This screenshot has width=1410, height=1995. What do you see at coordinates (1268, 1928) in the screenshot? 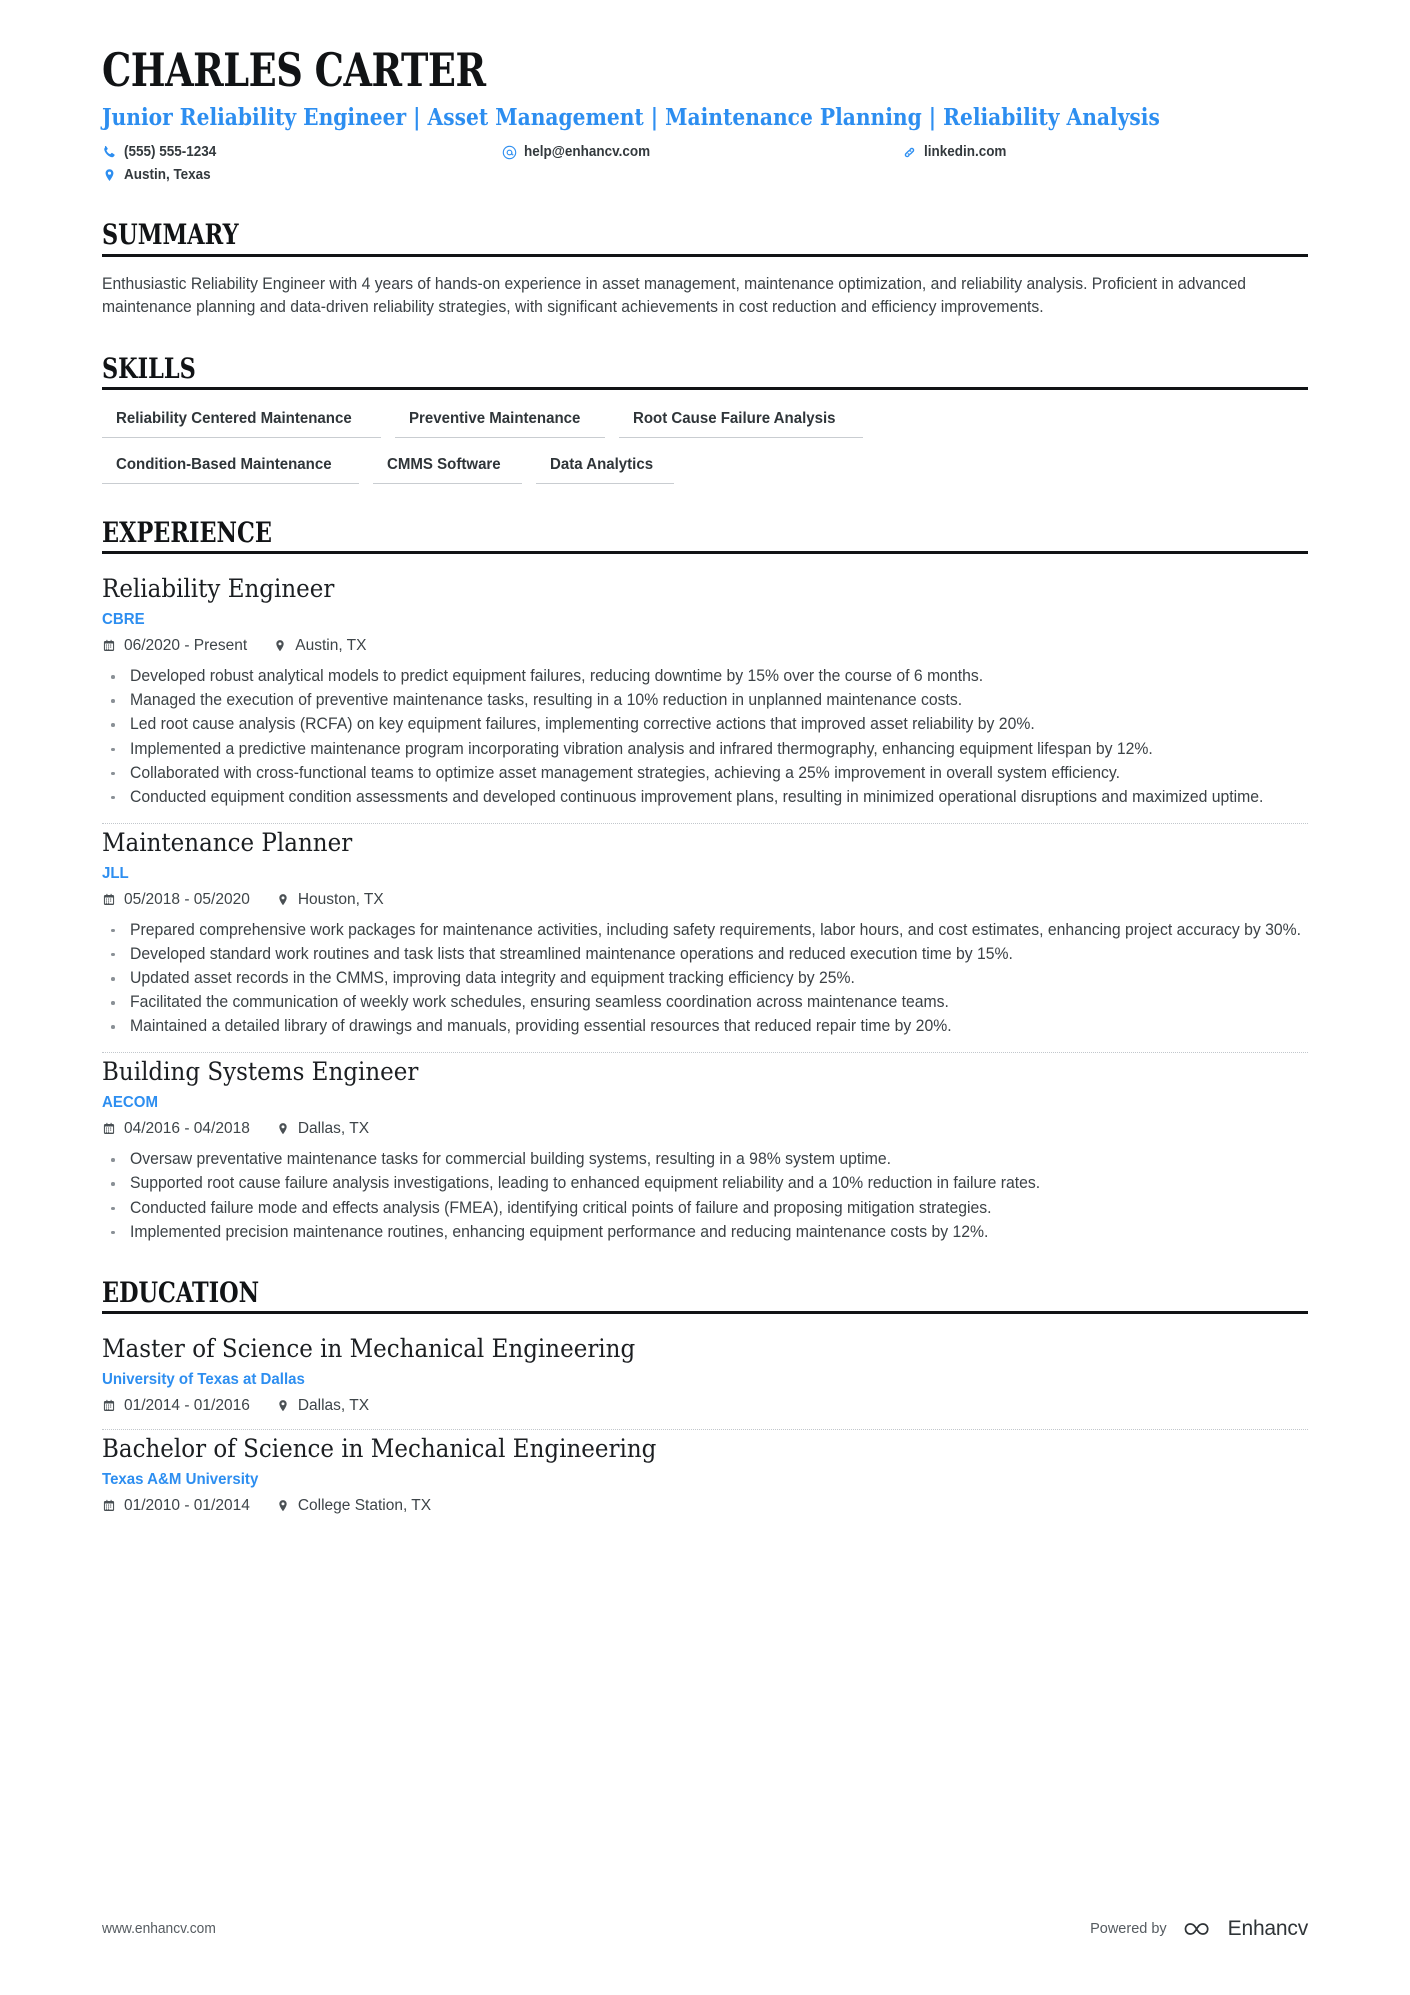
I see `enhancv-wordmark: Enhancv` at bounding box center [1268, 1928].